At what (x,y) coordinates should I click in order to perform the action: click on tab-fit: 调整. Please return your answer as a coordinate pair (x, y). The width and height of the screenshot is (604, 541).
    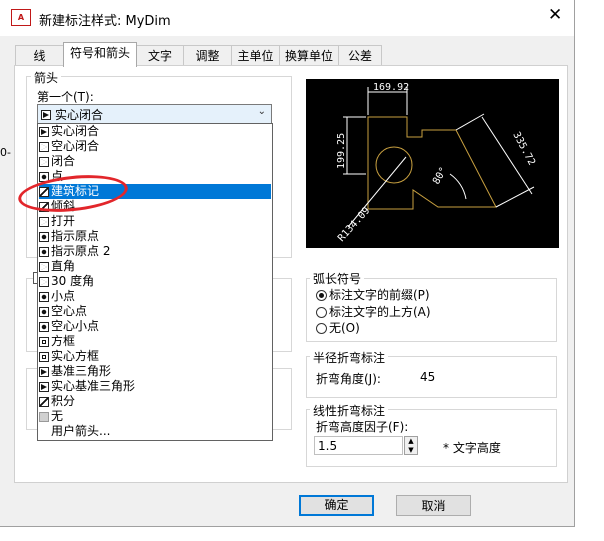
    Looking at the image, I should click on (207, 55).